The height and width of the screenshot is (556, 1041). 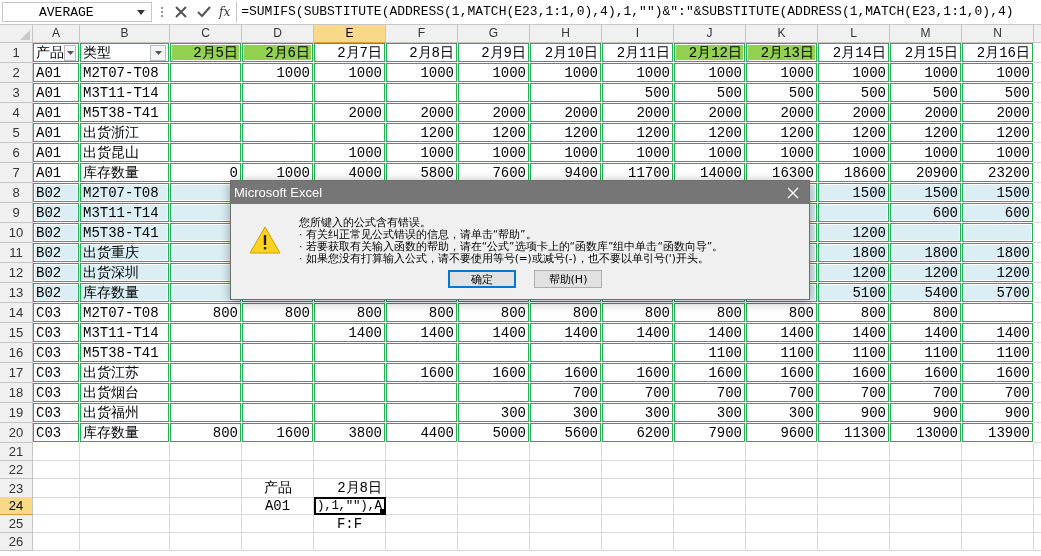 I want to click on table-cell: 出货深圳, so click(x=125, y=273).